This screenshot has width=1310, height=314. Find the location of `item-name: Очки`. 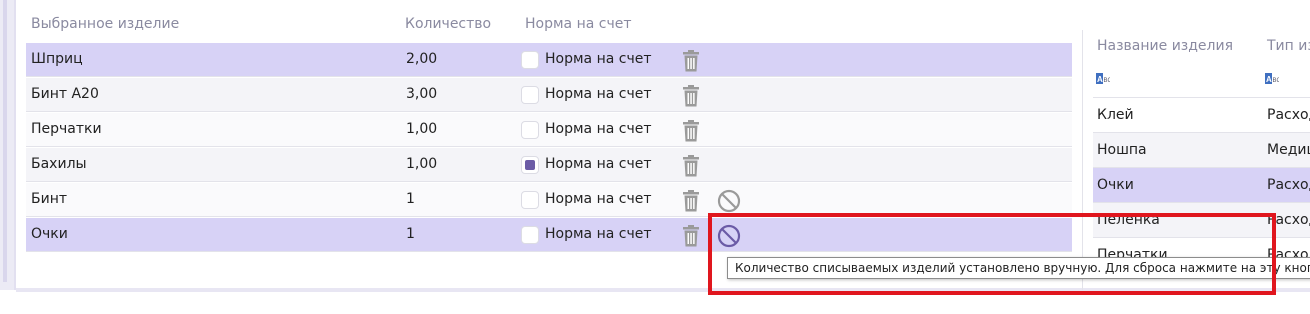

item-name: Очки is located at coordinates (49, 234).